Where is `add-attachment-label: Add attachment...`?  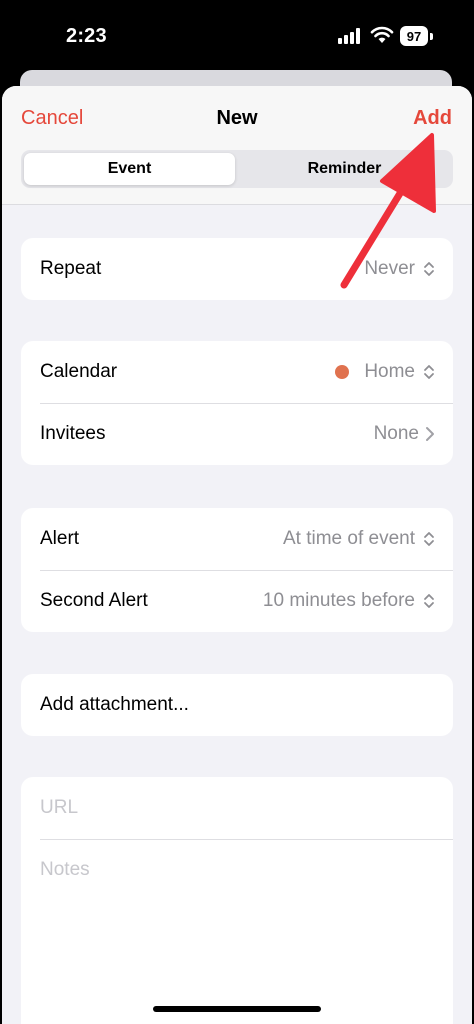 add-attachment-label: Add attachment... is located at coordinates (114, 704).